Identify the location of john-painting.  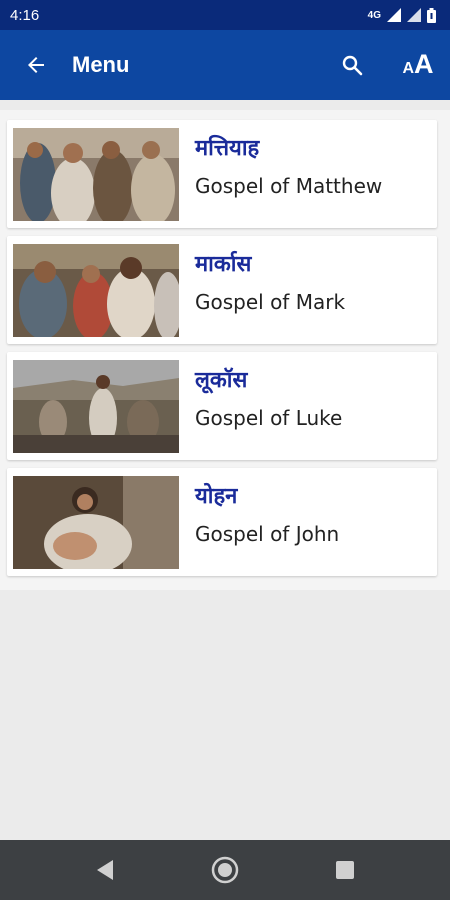
(96, 522).